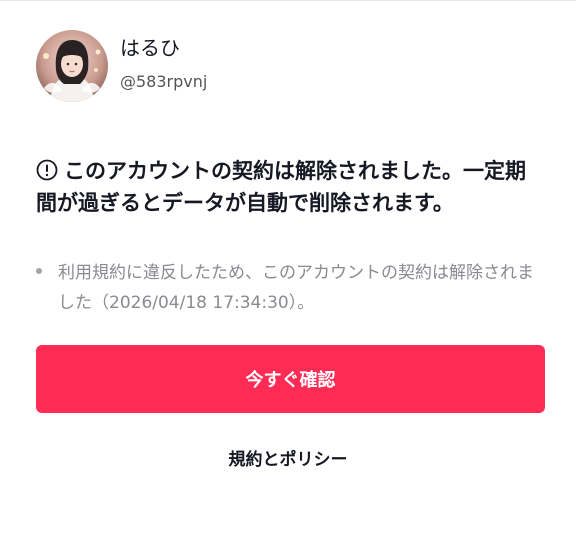  I want to click on display-name: はるひ, so click(150, 48).